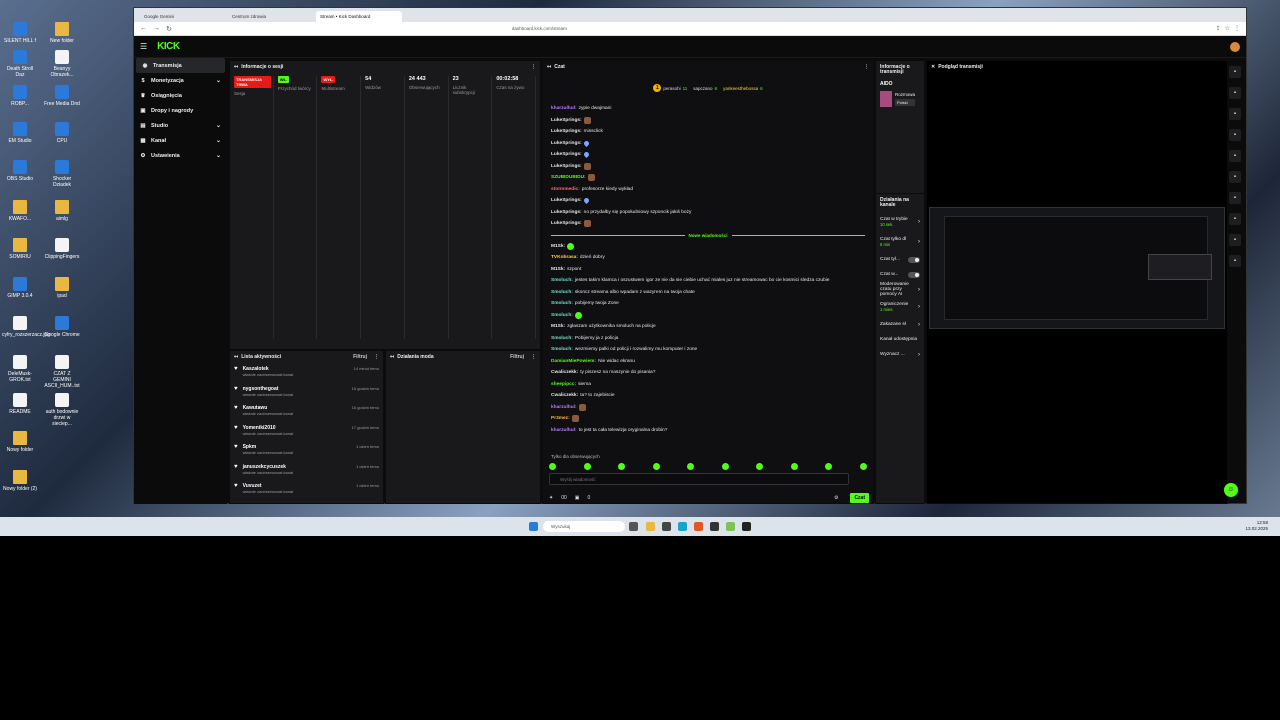 The width and height of the screenshot is (1280, 720). Describe the element at coordinates (26, 327) in the screenshot. I see `desktop-icon: cyfry_rozszerzacz.jpg` at that location.